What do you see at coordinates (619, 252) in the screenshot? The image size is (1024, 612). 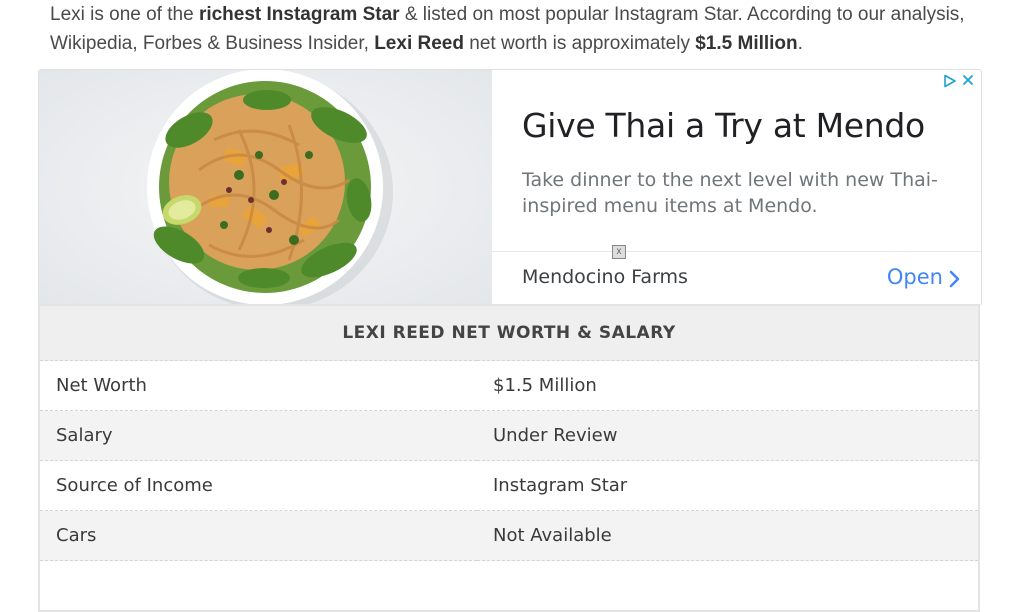 I see `ad-mini-close-icon: x` at bounding box center [619, 252].